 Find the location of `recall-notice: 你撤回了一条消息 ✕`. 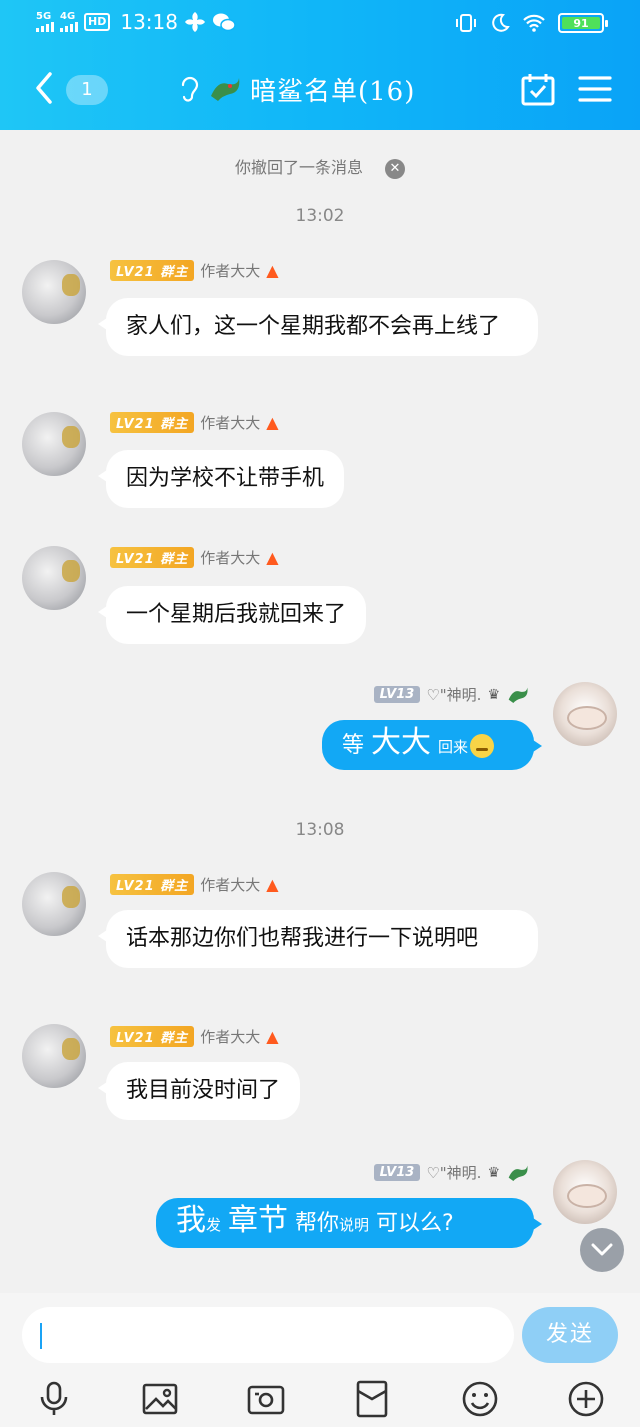

recall-notice: 你撤回了一条消息 ✕ is located at coordinates (320, 166).